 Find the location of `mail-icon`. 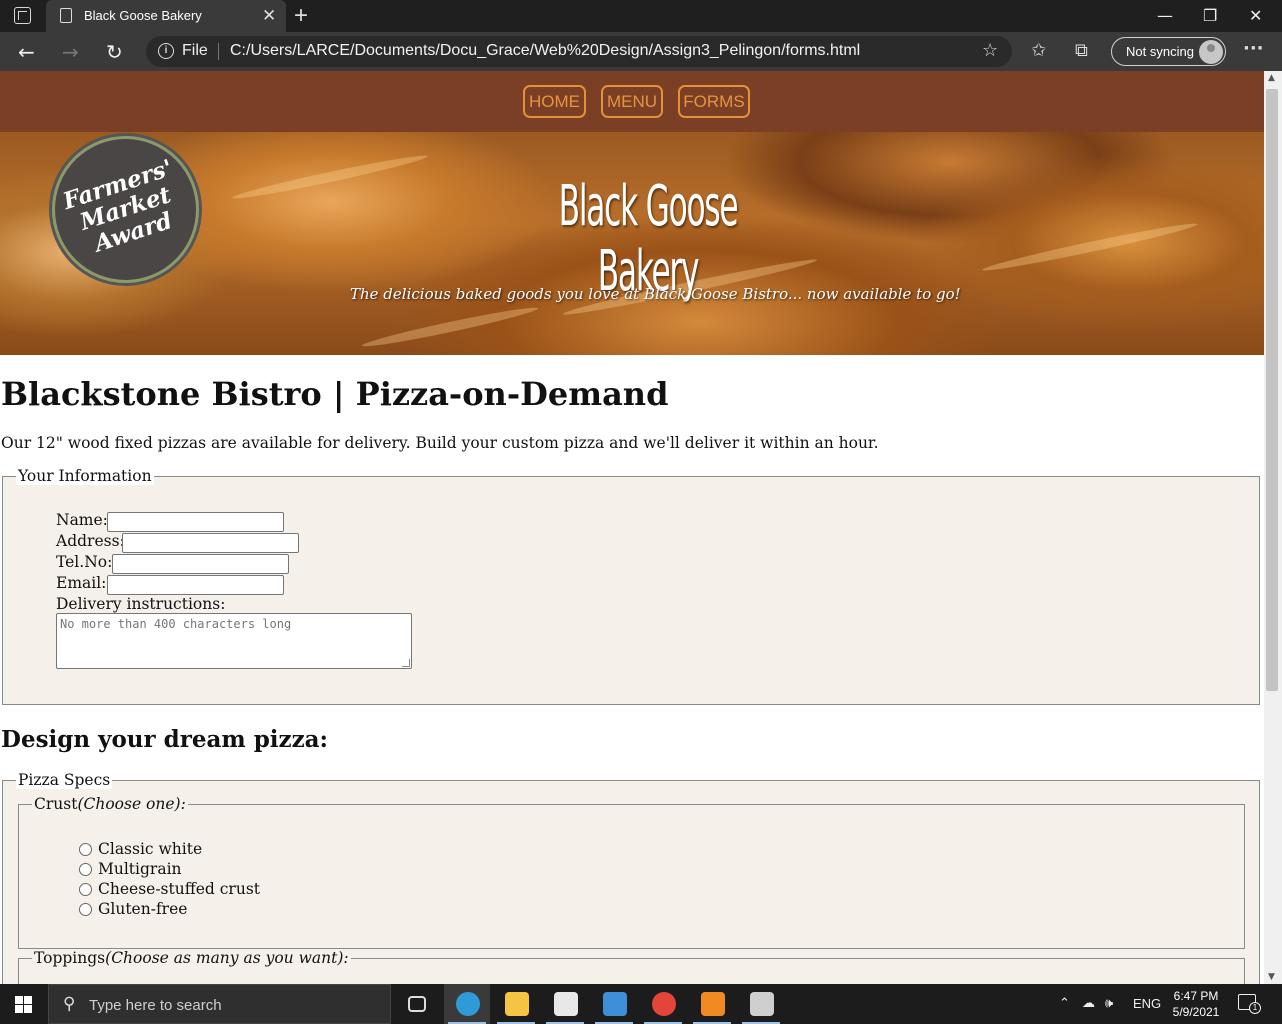

mail-icon is located at coordinates (614, 1004).